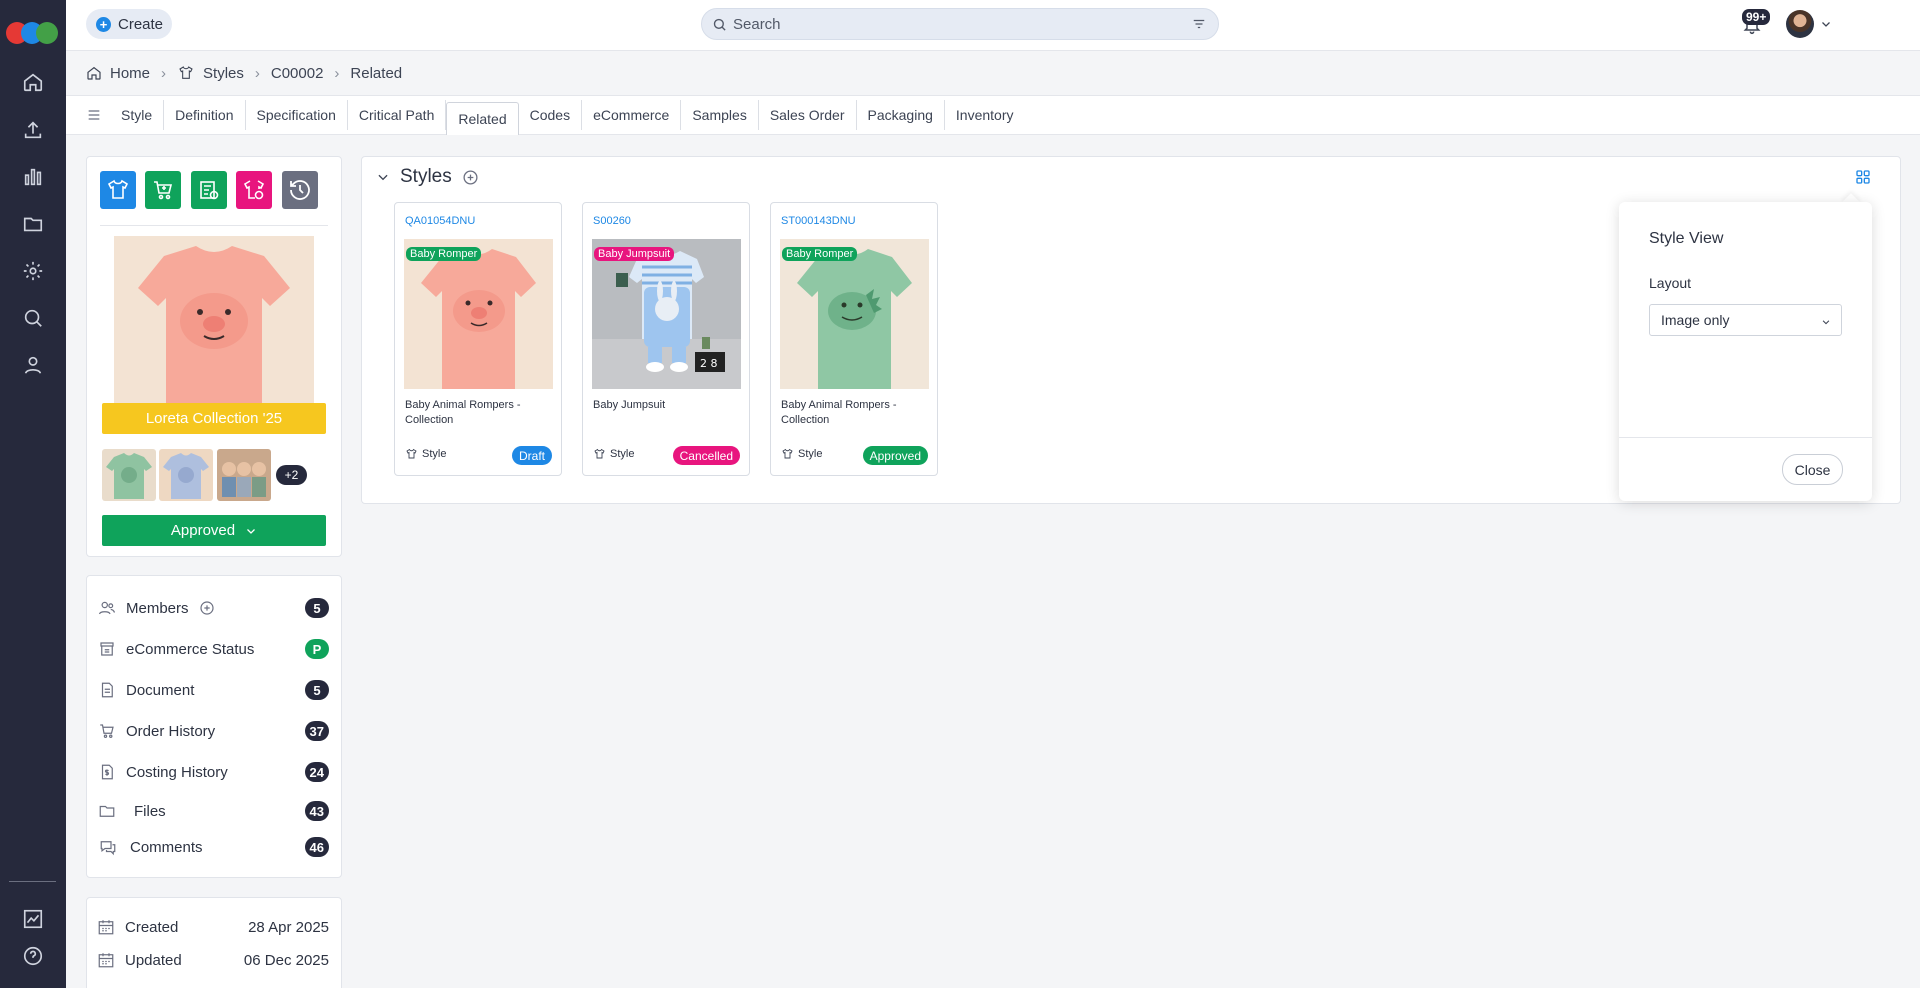 Image resolution: width=1920 pixels, height=988 pixels. What do you see at coordinates (141, 24) in the screenshot?
I see `create-label: Create` at bounding box center [141, 24].